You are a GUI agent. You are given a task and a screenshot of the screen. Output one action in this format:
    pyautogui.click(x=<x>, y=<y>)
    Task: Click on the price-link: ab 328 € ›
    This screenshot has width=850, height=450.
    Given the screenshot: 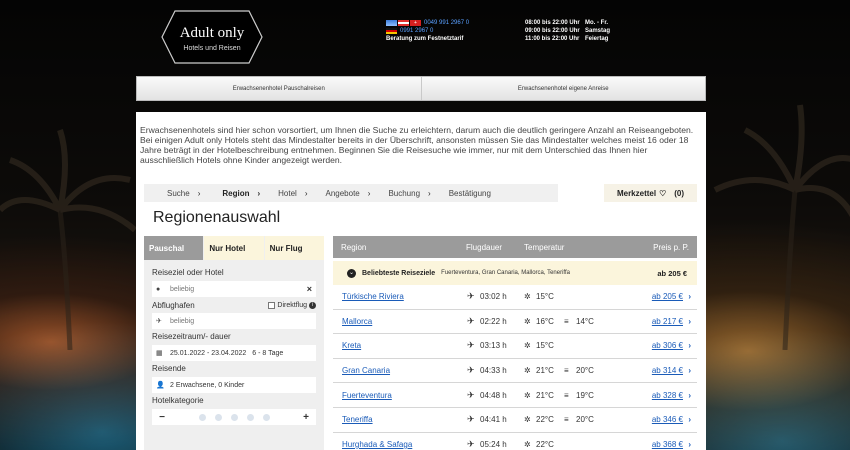 What is the action you would take?
    pyautogui.click(x=656, y=395)
    